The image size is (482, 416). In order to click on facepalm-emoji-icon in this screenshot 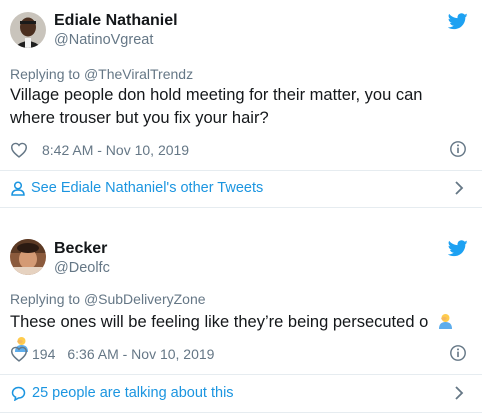, I will do `click(446, 321)`.